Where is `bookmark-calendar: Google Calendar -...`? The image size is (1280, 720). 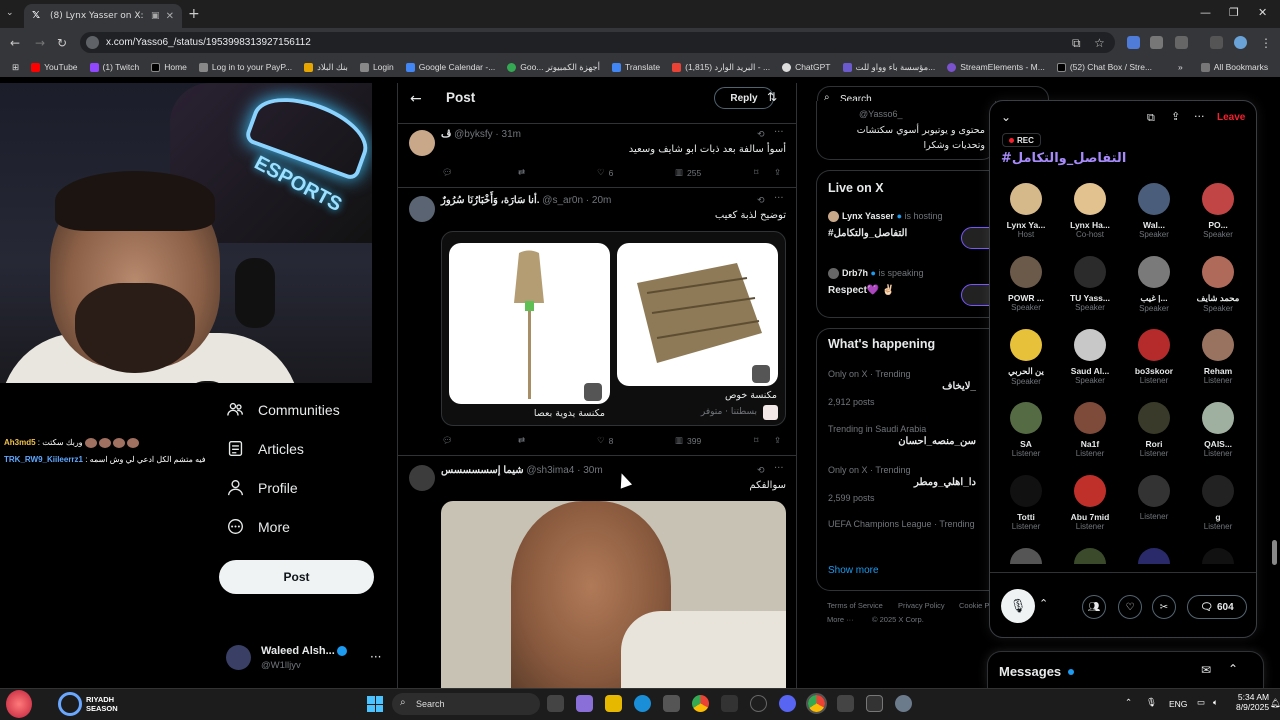 bookmark-calendar: Google Calendar -... is located at coordinates (451, 67).